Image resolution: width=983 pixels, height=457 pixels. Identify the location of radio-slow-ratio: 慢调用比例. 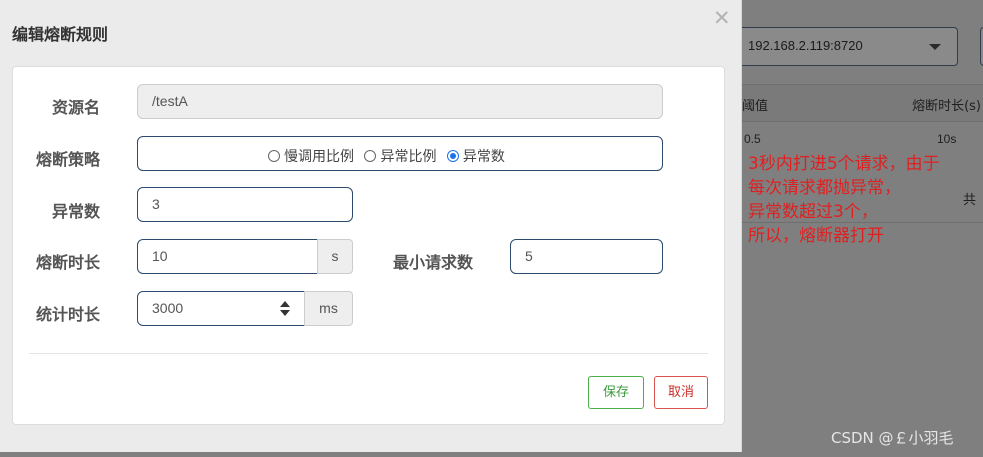
(311, 156).